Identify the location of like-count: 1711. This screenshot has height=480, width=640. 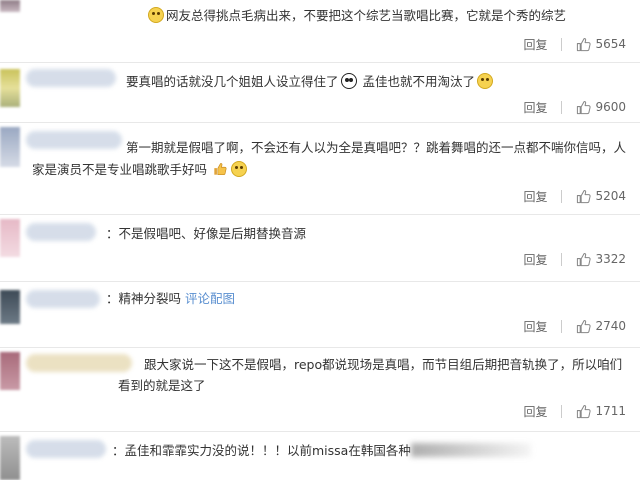
(610, 411).